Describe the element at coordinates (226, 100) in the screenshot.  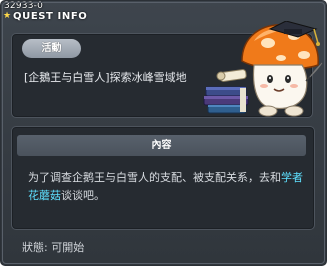
I see `book-stack-icon` at that location.